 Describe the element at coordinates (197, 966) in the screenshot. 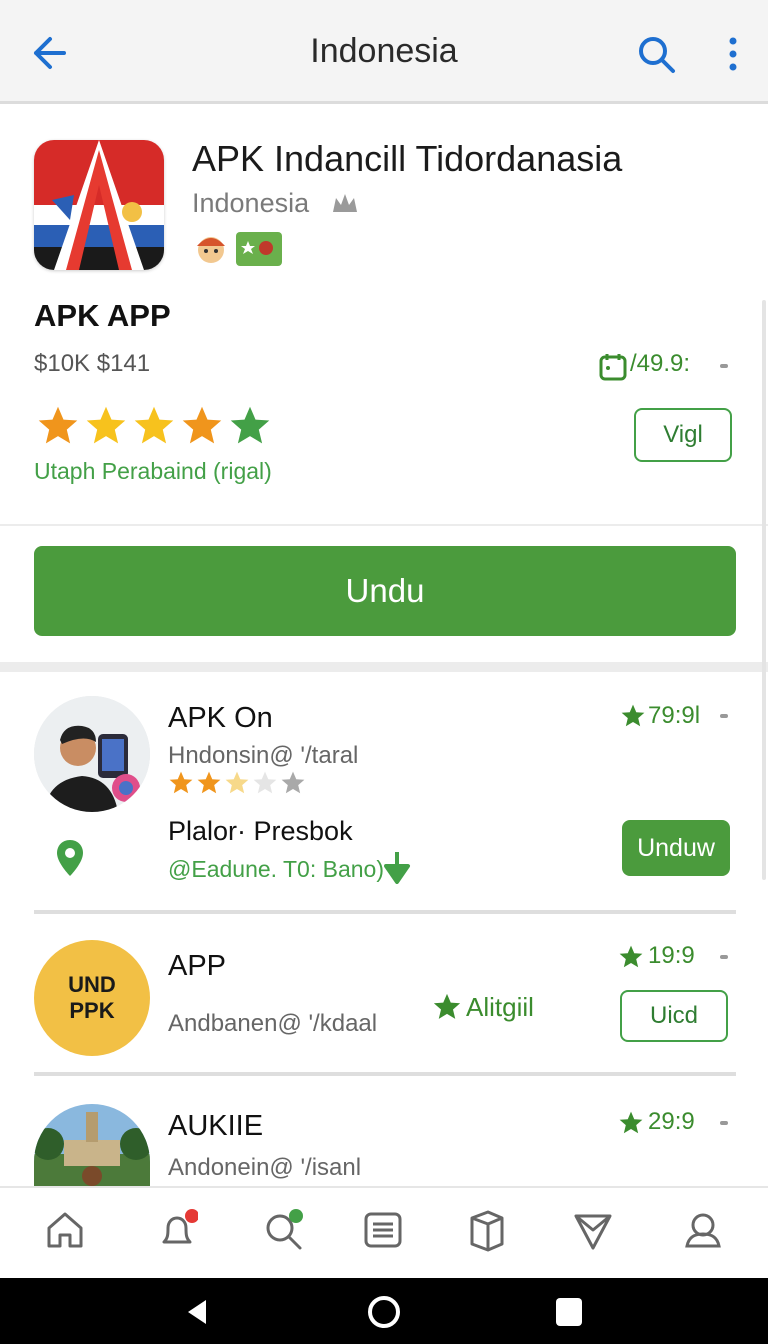

I see `list-item-title: APP` at that location.